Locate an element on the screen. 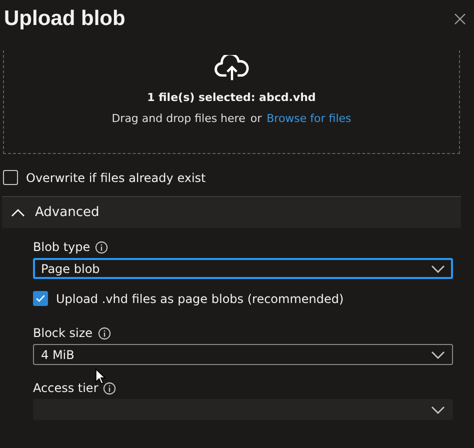  field-label: Access tier is located at coordinates (65, 388).